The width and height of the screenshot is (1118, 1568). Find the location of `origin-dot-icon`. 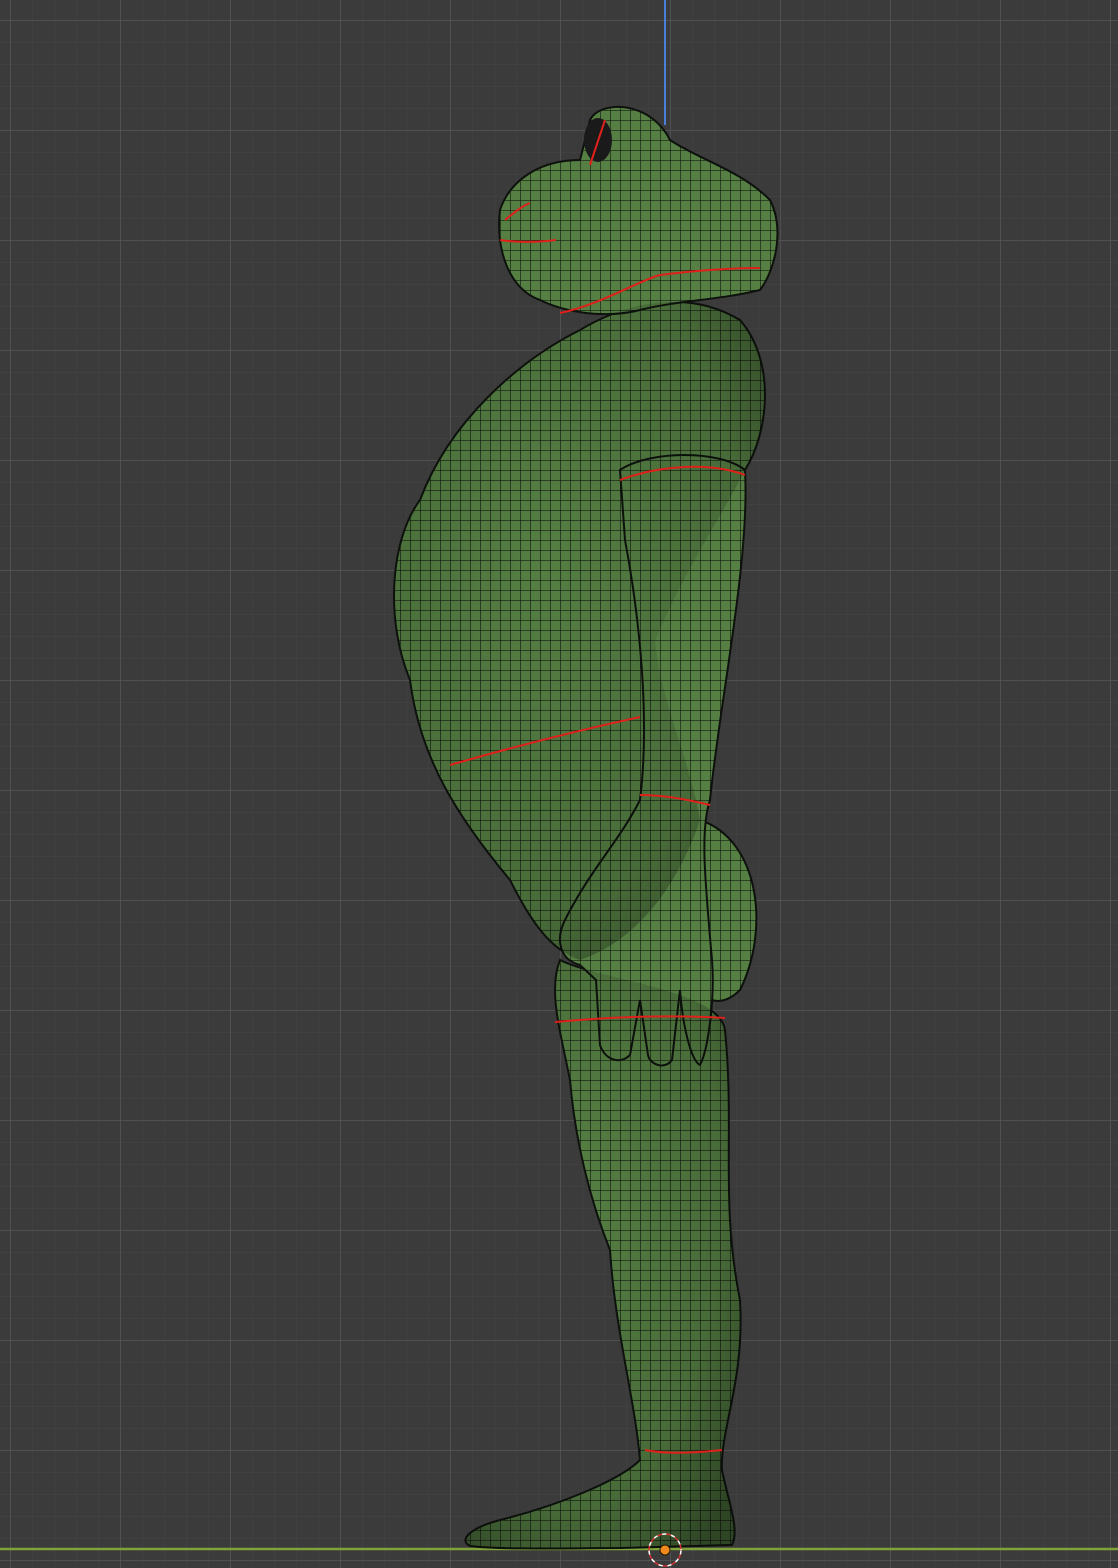

origin-dot-icon is located at coordinates (665, 1550).